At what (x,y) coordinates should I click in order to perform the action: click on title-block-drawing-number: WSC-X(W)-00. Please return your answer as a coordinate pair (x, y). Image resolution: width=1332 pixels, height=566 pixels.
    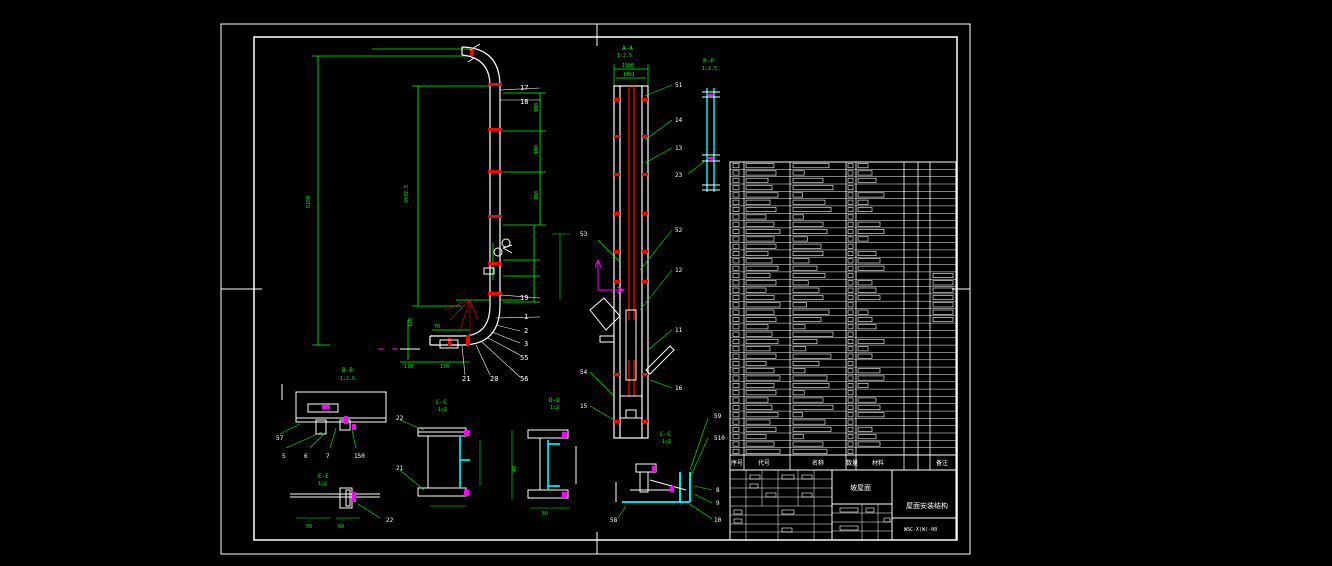
    Looking at the image, I should click on (920, 530).